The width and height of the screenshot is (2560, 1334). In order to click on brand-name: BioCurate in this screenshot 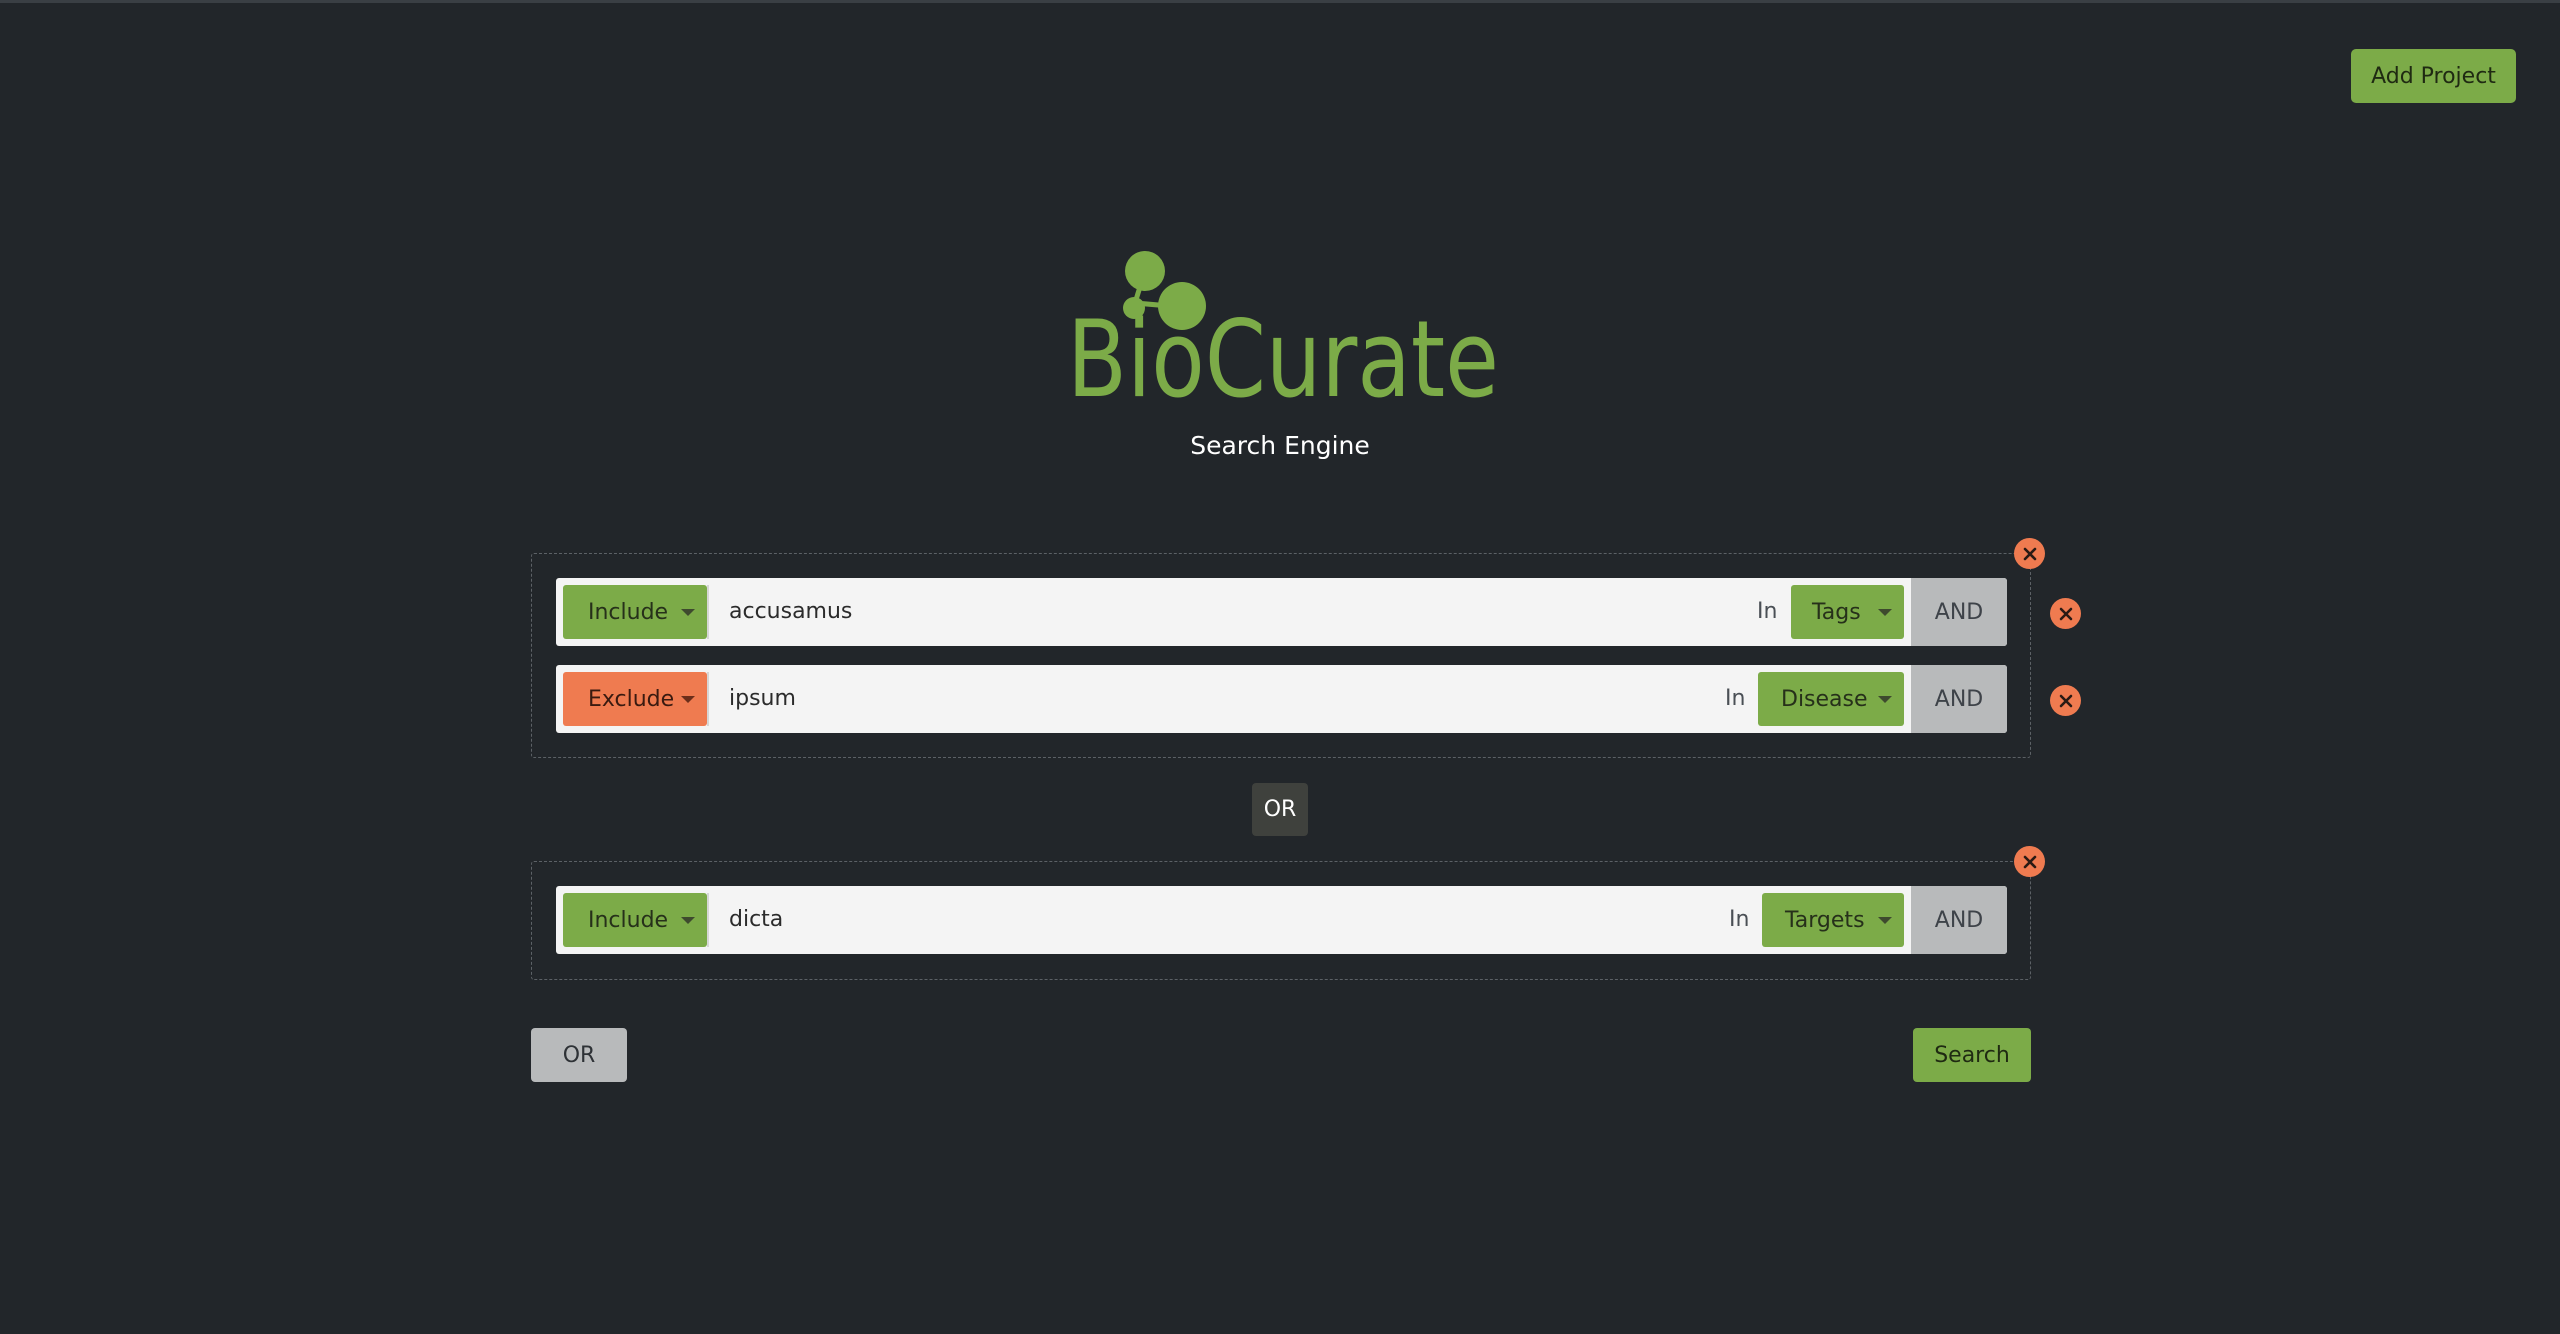, I will do `click(1283, 349)`.